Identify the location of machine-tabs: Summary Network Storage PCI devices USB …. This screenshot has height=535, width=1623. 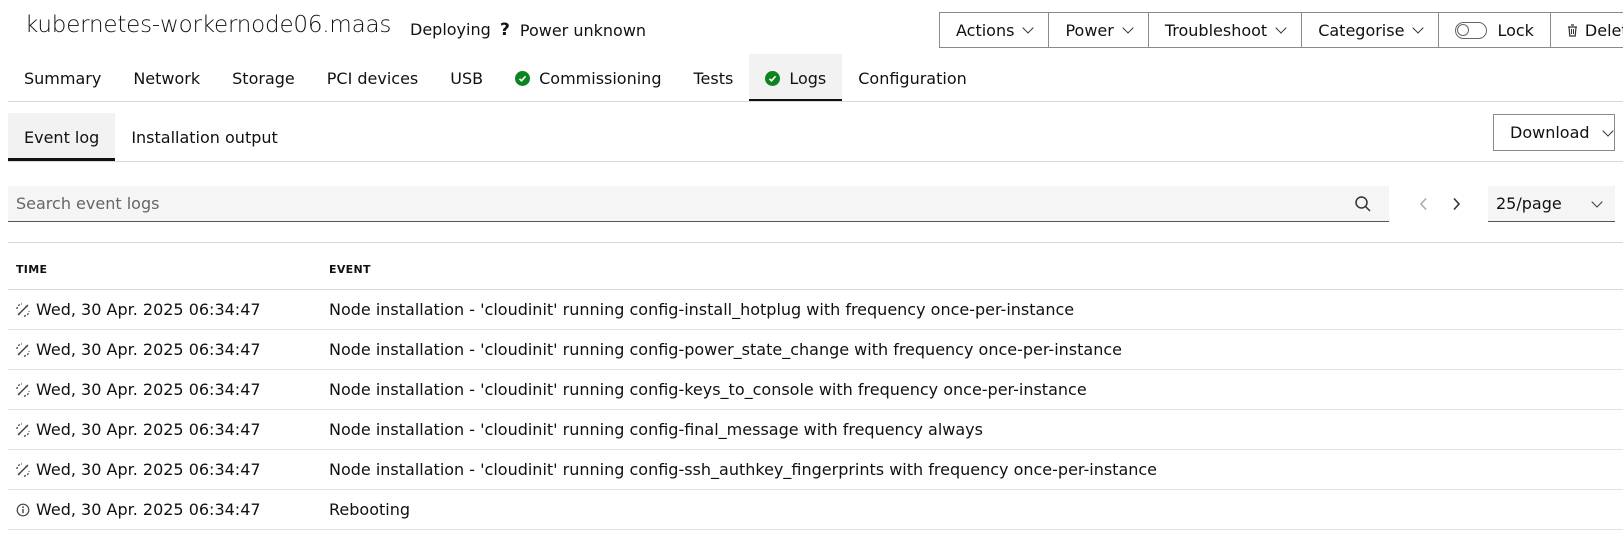
(495, 78).